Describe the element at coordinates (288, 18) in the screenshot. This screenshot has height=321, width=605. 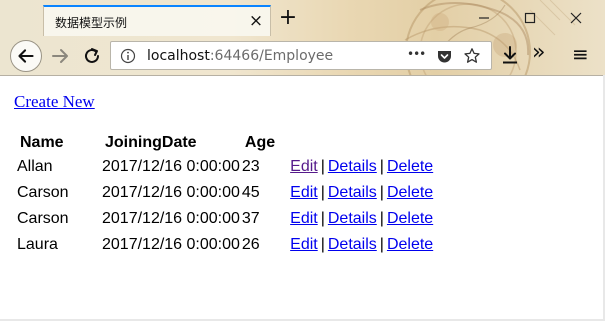
I see `new-tab-icon: +` at that location.